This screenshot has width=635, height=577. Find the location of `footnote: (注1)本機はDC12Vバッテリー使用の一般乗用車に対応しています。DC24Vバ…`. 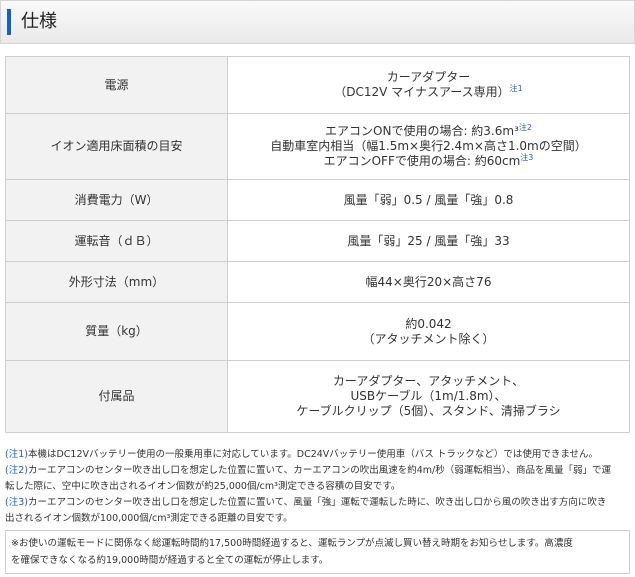

footnote: (注1)本機はDC12Vバッテリー使用の一般乗用車に対応しています。DC24Vバ… is located at coordinates (317, 455).